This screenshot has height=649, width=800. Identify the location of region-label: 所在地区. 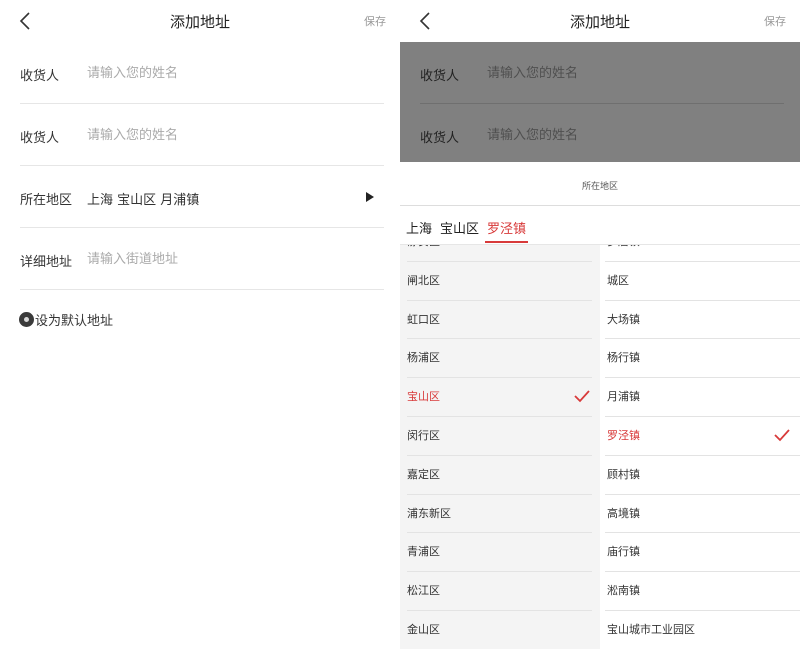
(46, 200).